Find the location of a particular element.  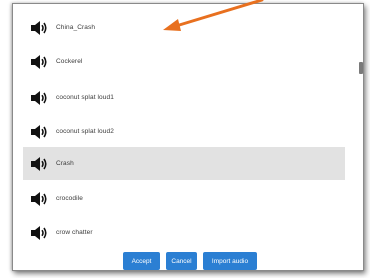

cancel-button: Cancel is located at coordinates (181, 261).